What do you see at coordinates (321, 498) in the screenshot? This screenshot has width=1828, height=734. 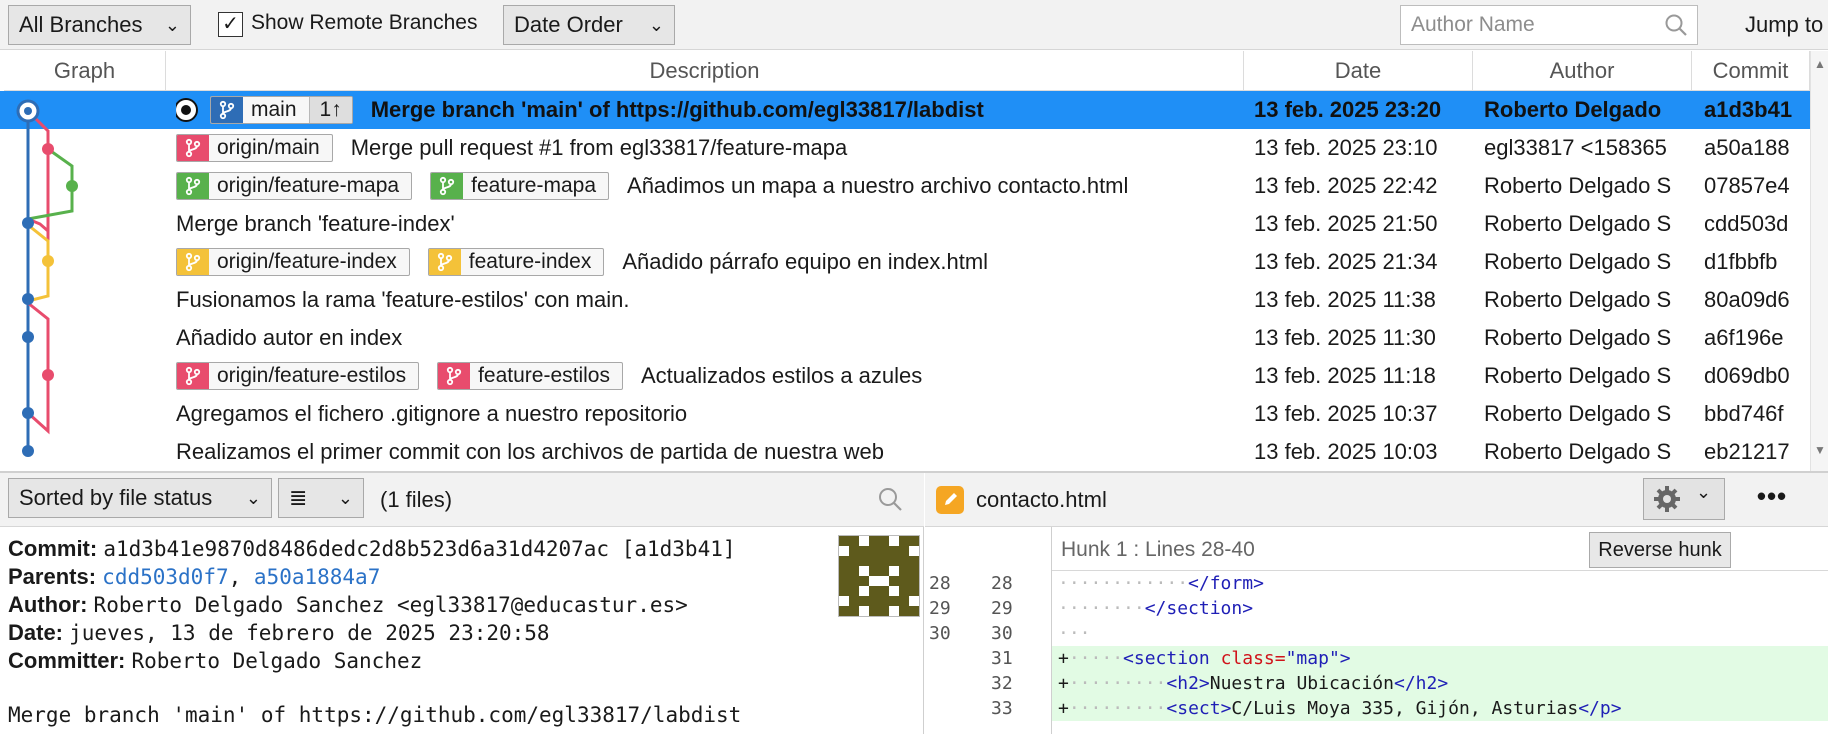 I see `view-mode-dropdown: ≣ ⌄` at bounding box center [321, 498].